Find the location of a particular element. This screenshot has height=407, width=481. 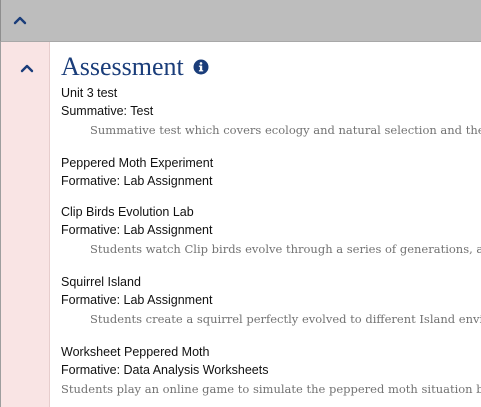

info-icon is located at coordinates (201, 67).